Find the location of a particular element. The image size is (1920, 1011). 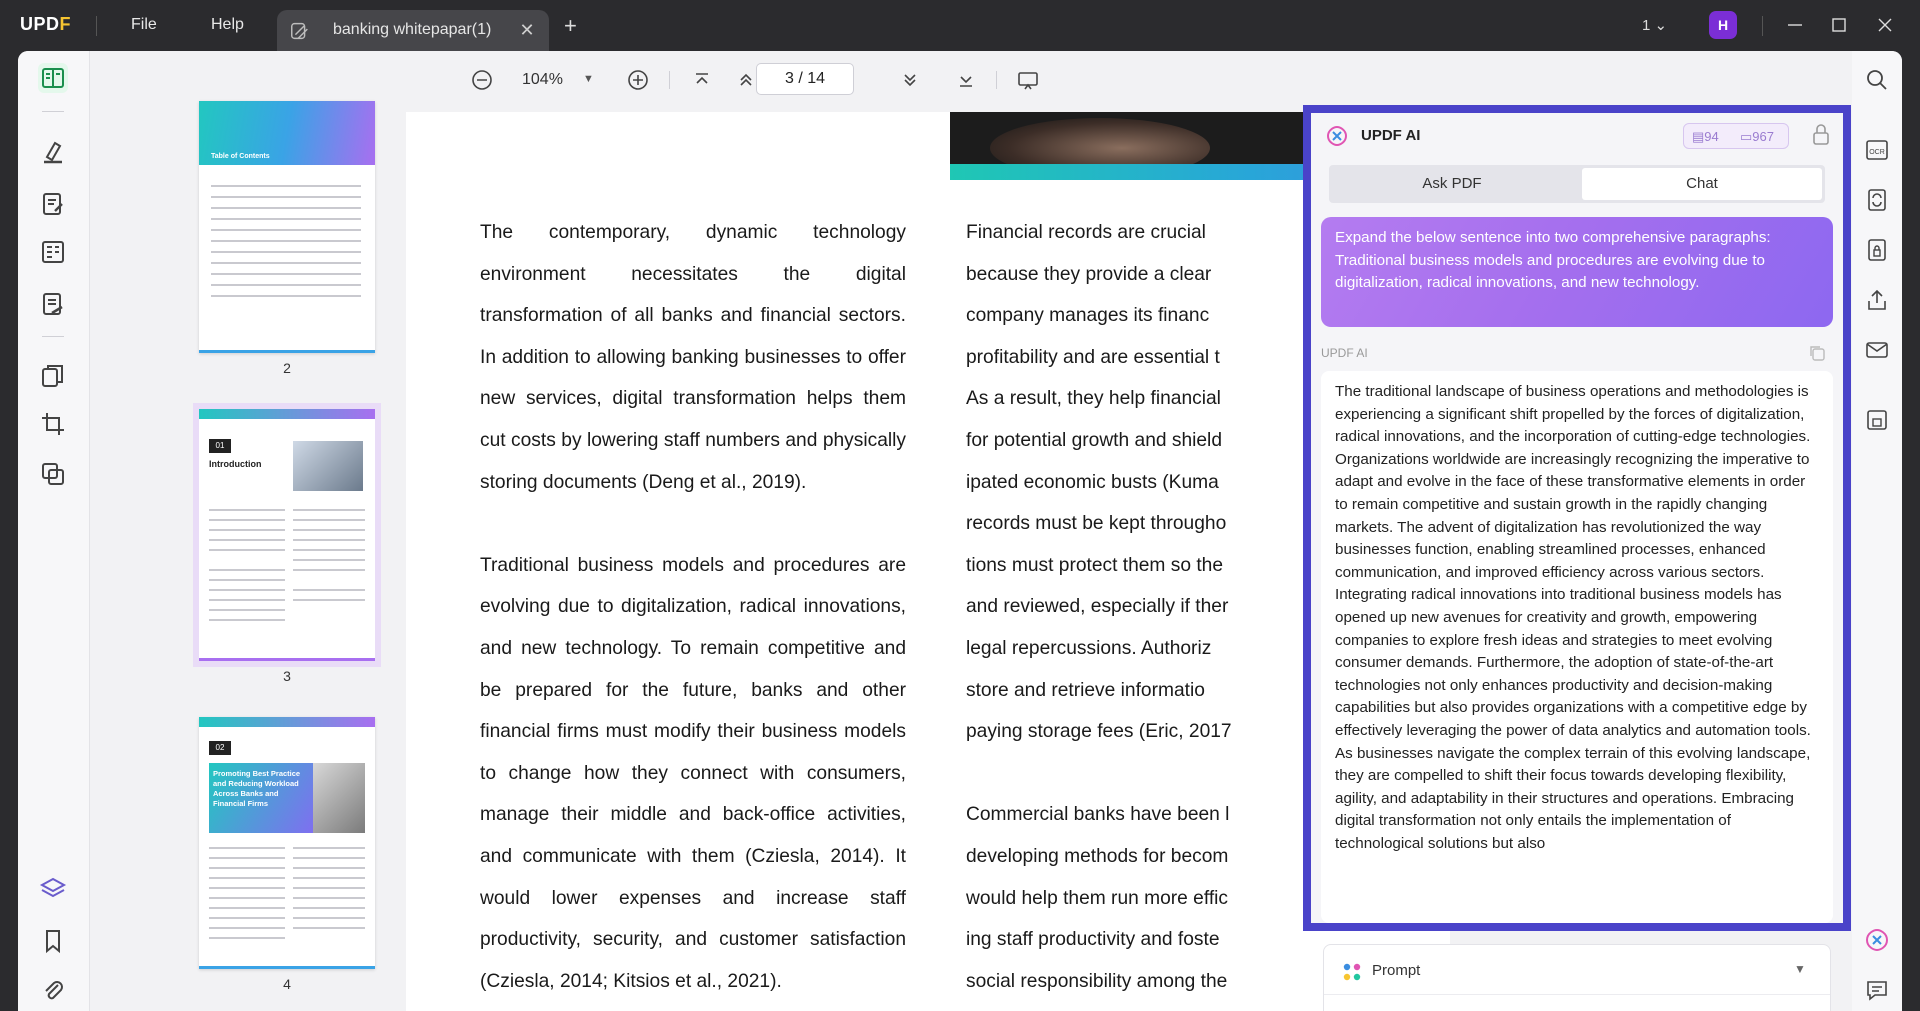

thumbnail-page-3: 01 Introduction is located at coordinates (287, 535).